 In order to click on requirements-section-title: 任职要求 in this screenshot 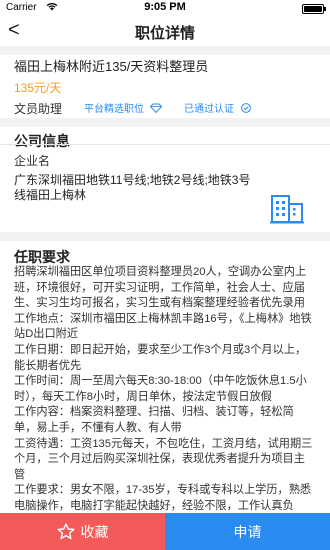, I will do `click(42, 257)`.